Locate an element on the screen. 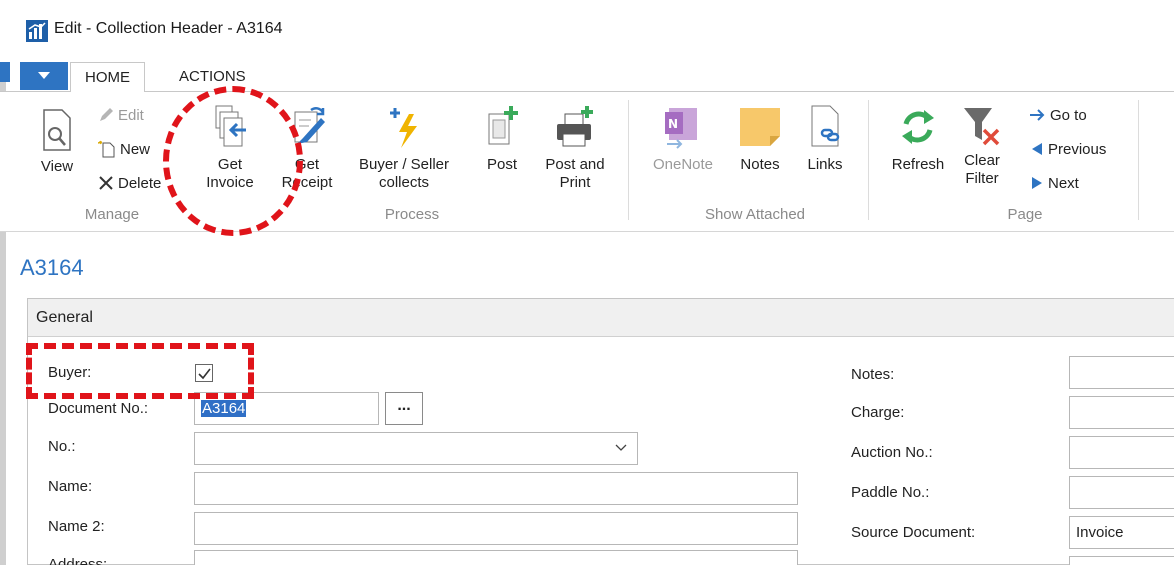  clear-filter-label-1: Clear is located at coordinates (982, 160).